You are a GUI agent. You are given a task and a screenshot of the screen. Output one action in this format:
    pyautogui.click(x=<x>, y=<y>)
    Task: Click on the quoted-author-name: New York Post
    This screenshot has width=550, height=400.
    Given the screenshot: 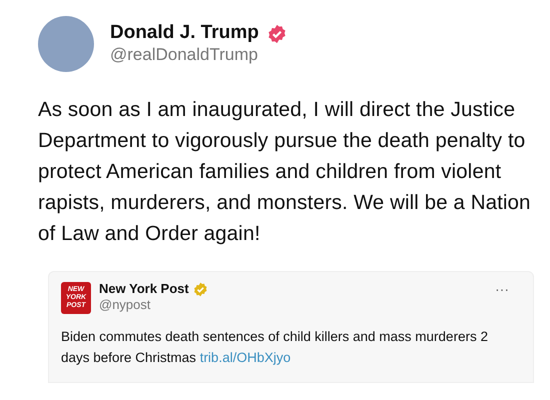 What is the action you would take?
    pyautogui.click(x=144, y=289)
    